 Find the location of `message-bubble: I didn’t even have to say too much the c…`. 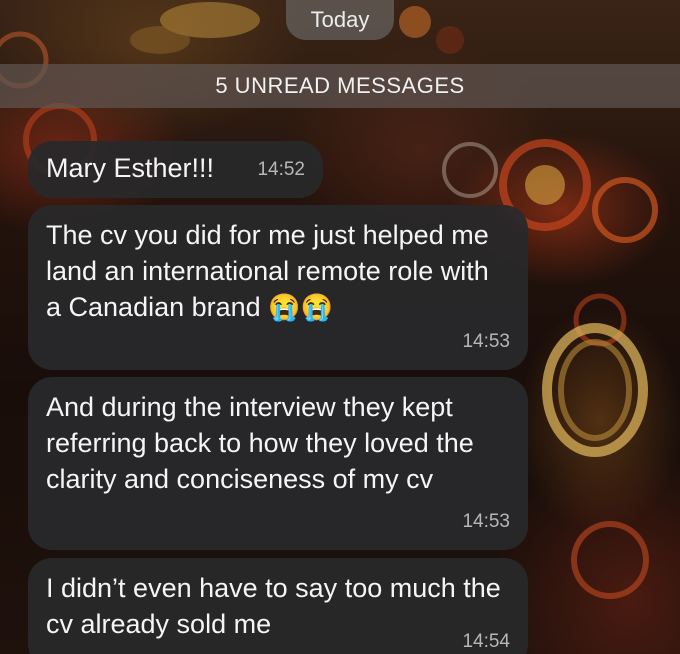

message-bubble: I didn’t even have to say too much the c… is located at coordinates (278, 606).